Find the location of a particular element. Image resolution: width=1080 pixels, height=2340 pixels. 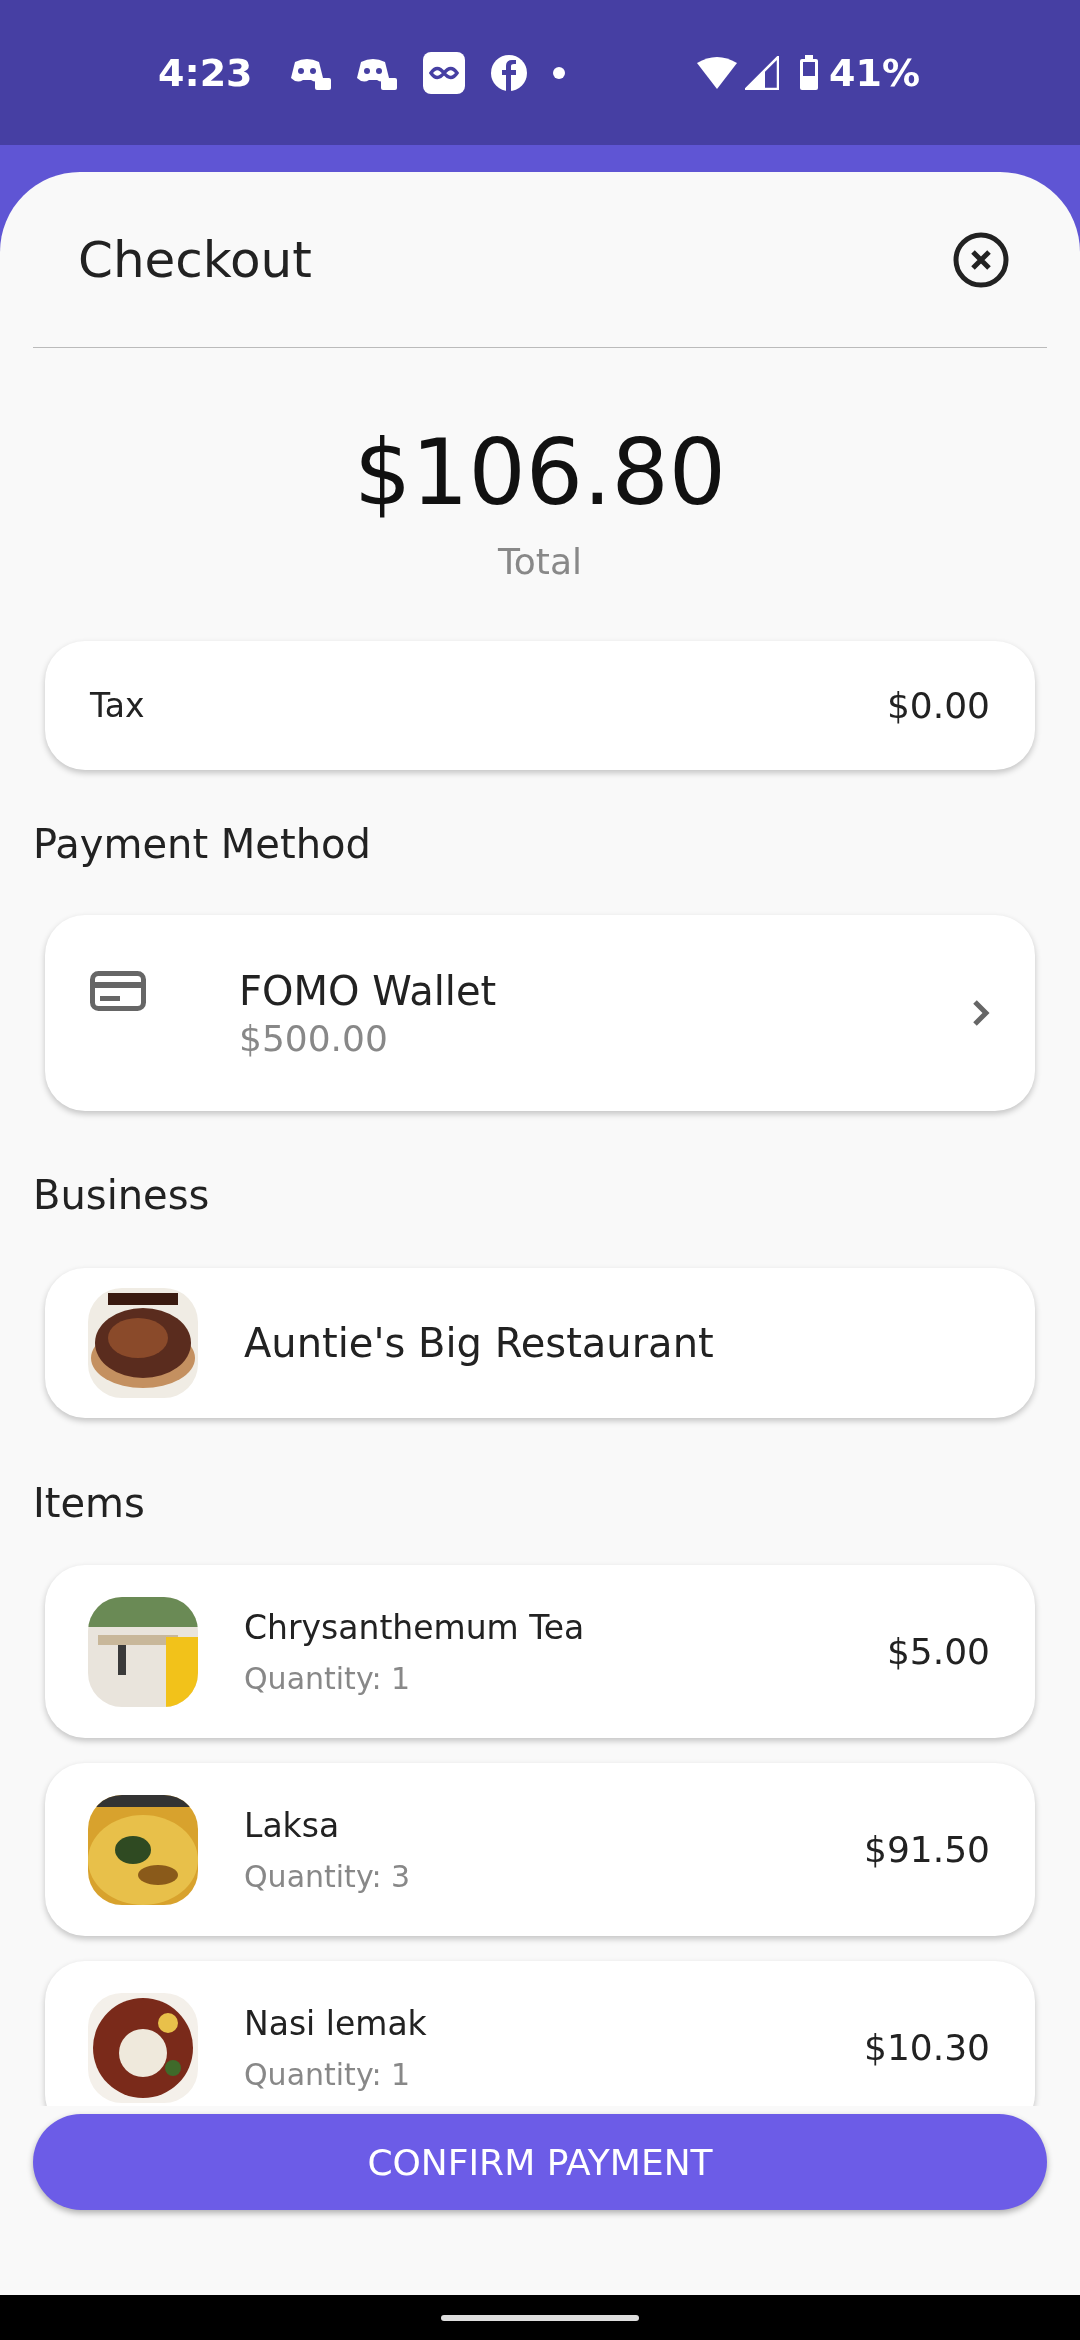

item-name: Nasi lemak is located at coordinates (336, 2023).